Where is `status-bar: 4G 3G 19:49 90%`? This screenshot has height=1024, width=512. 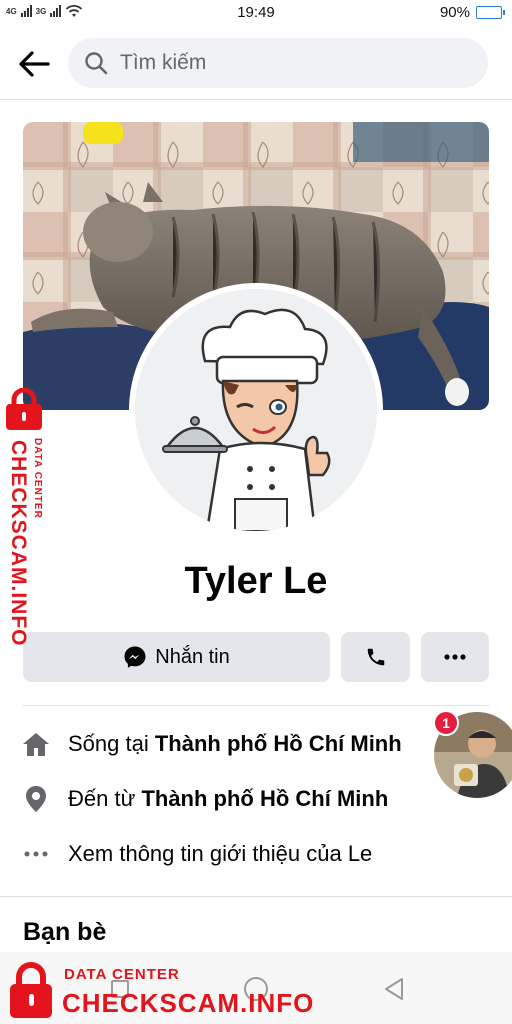 status-bar: 4G 3G 19:49 90% is located at coordinates (256, 14).